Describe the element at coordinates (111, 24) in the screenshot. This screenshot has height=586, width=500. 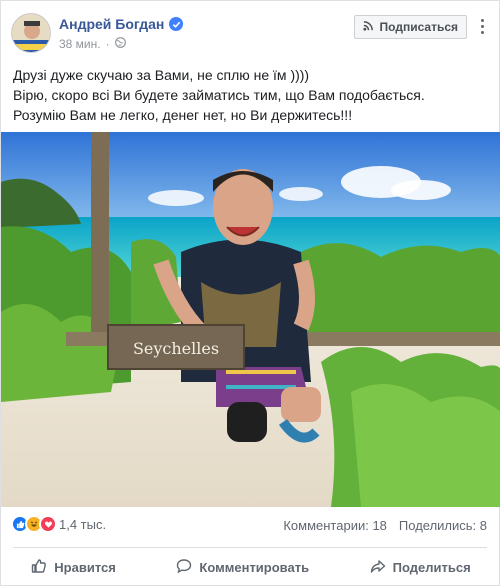
I see `author-name: Андрей Богдан` at that location.